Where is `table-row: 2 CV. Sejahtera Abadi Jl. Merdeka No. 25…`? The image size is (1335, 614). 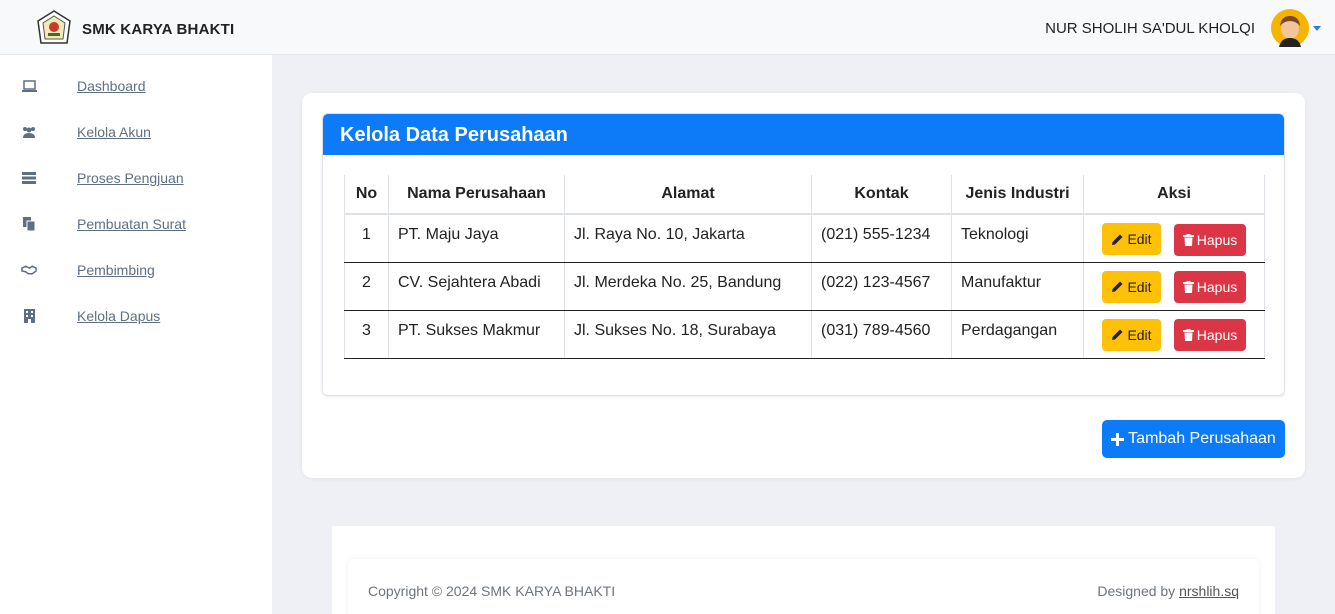
table-row: 2 CV. Sejahtera Abadi Jl. Merdeka No. 25… is located at coordinates (804, 286).